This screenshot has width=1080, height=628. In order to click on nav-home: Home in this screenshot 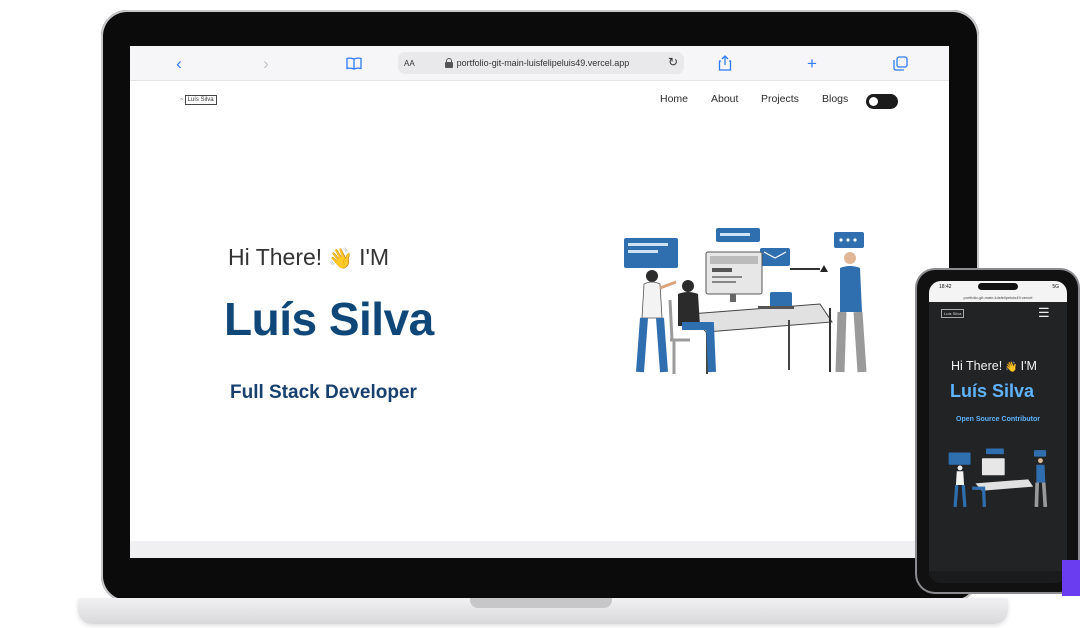, I will do `click(674, 99)`.